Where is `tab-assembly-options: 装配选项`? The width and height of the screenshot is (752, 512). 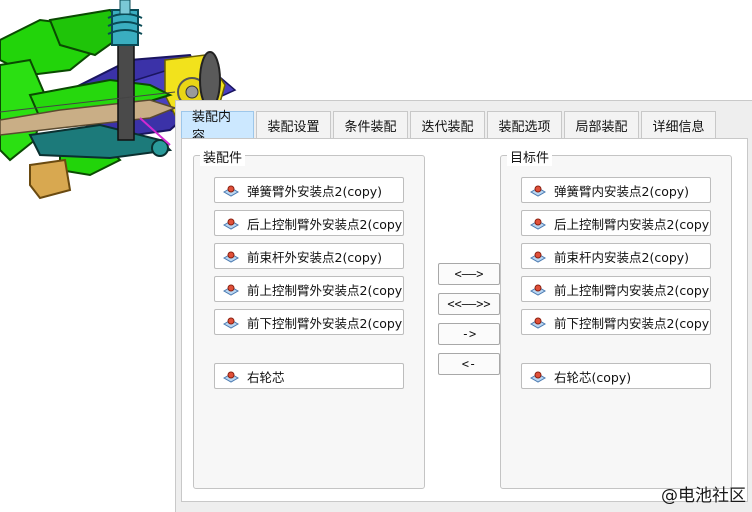 tab-assembly-options: 装配选项 is located at coordinates (524, 124).